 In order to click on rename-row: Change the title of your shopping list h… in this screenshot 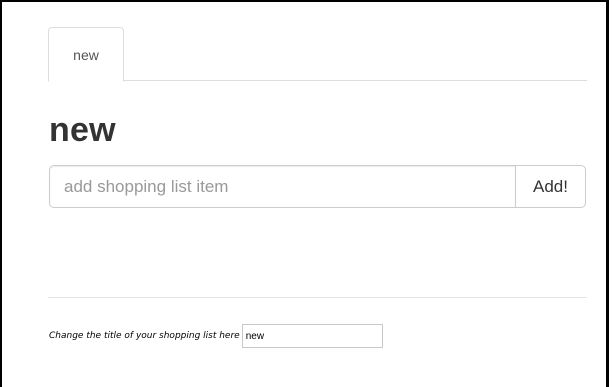, I will do `click(216, 336)`.